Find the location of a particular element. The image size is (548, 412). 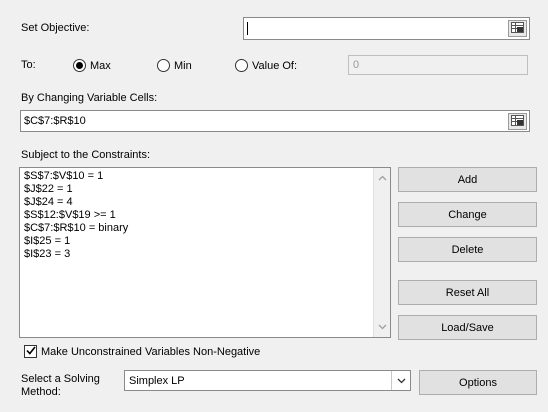

reset-all-button: Reset All is located at coordinates (467, 292).